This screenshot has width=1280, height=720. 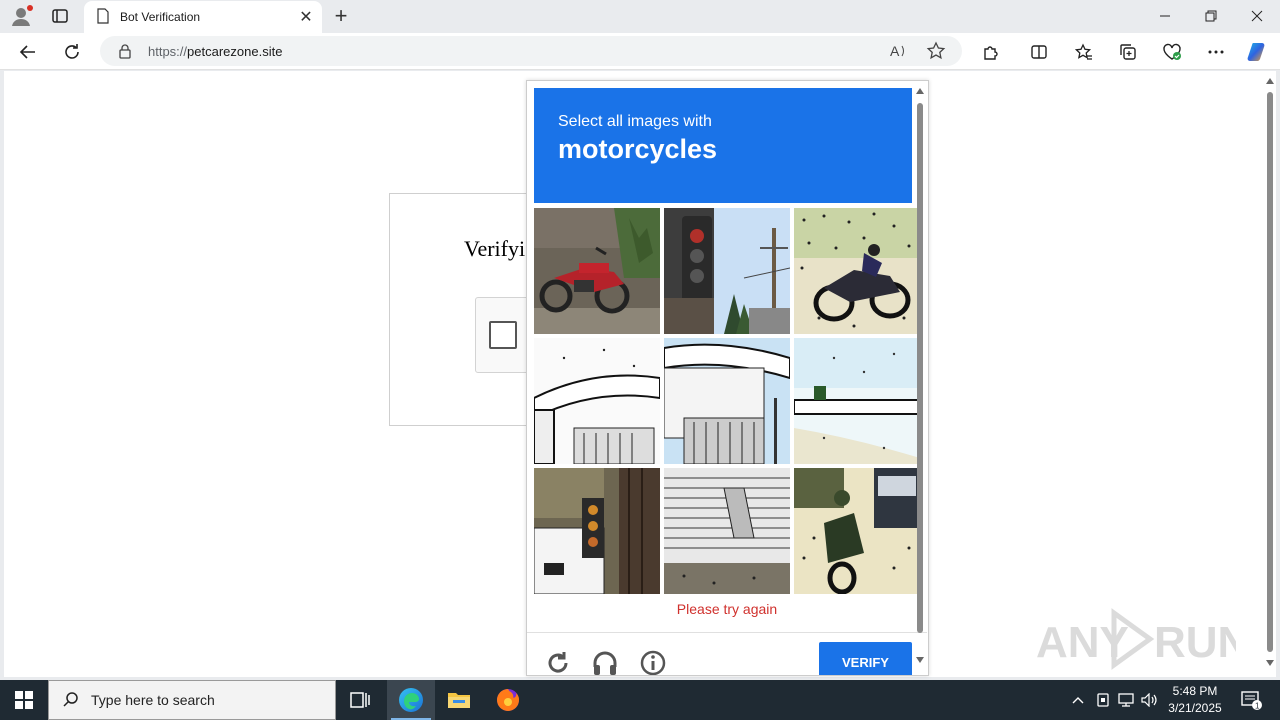 I want to click on firefox-icon, so click(x=508, y=700).